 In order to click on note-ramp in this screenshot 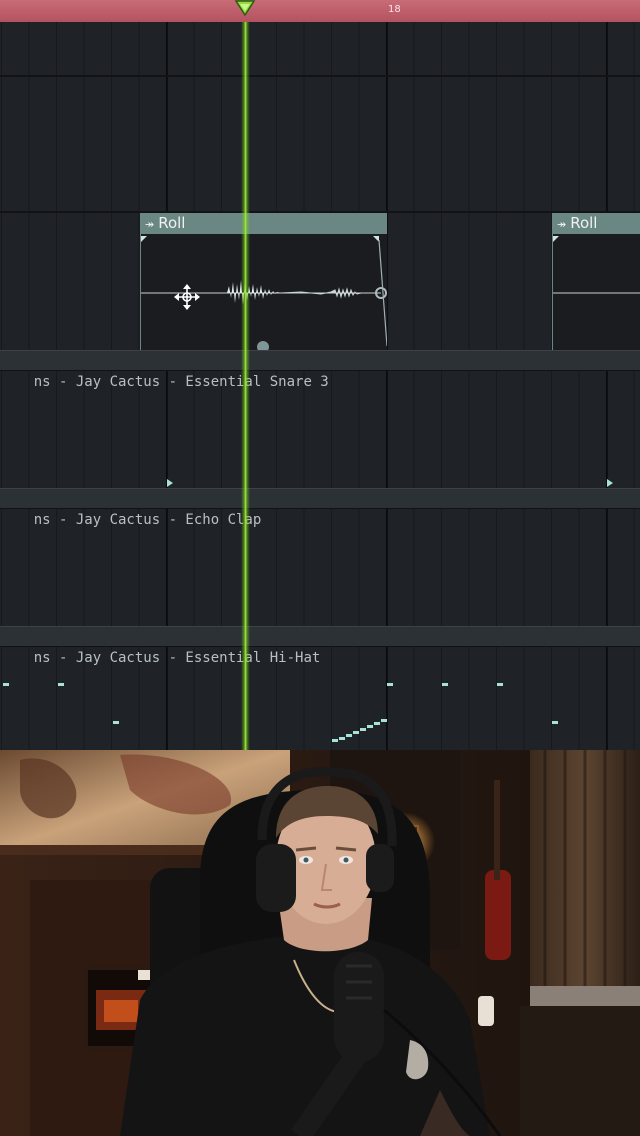, I will do `click(360, 731)`.